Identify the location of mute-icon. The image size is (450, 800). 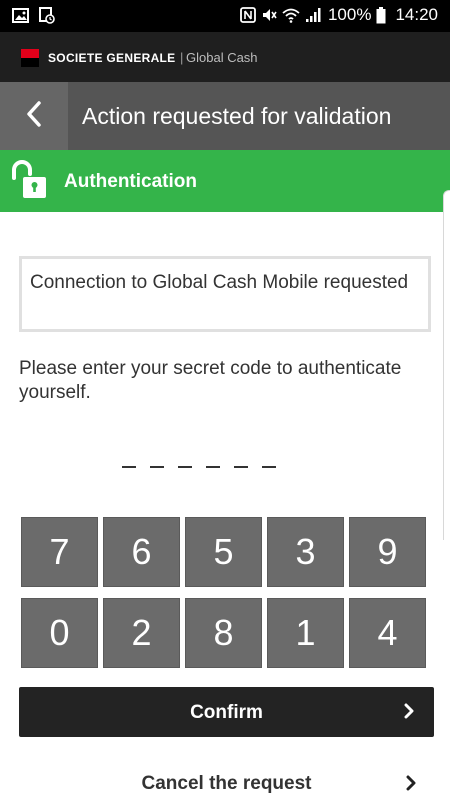
(269, 15).